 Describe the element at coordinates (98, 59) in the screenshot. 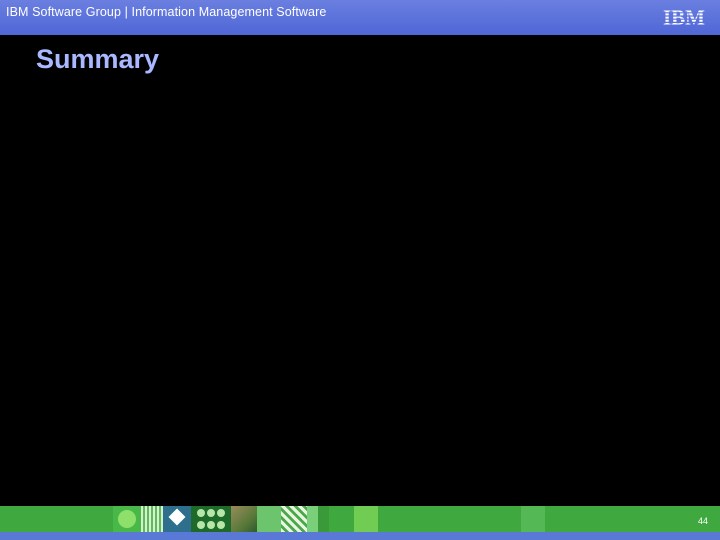

I see `slide-title: Summary` at that location.